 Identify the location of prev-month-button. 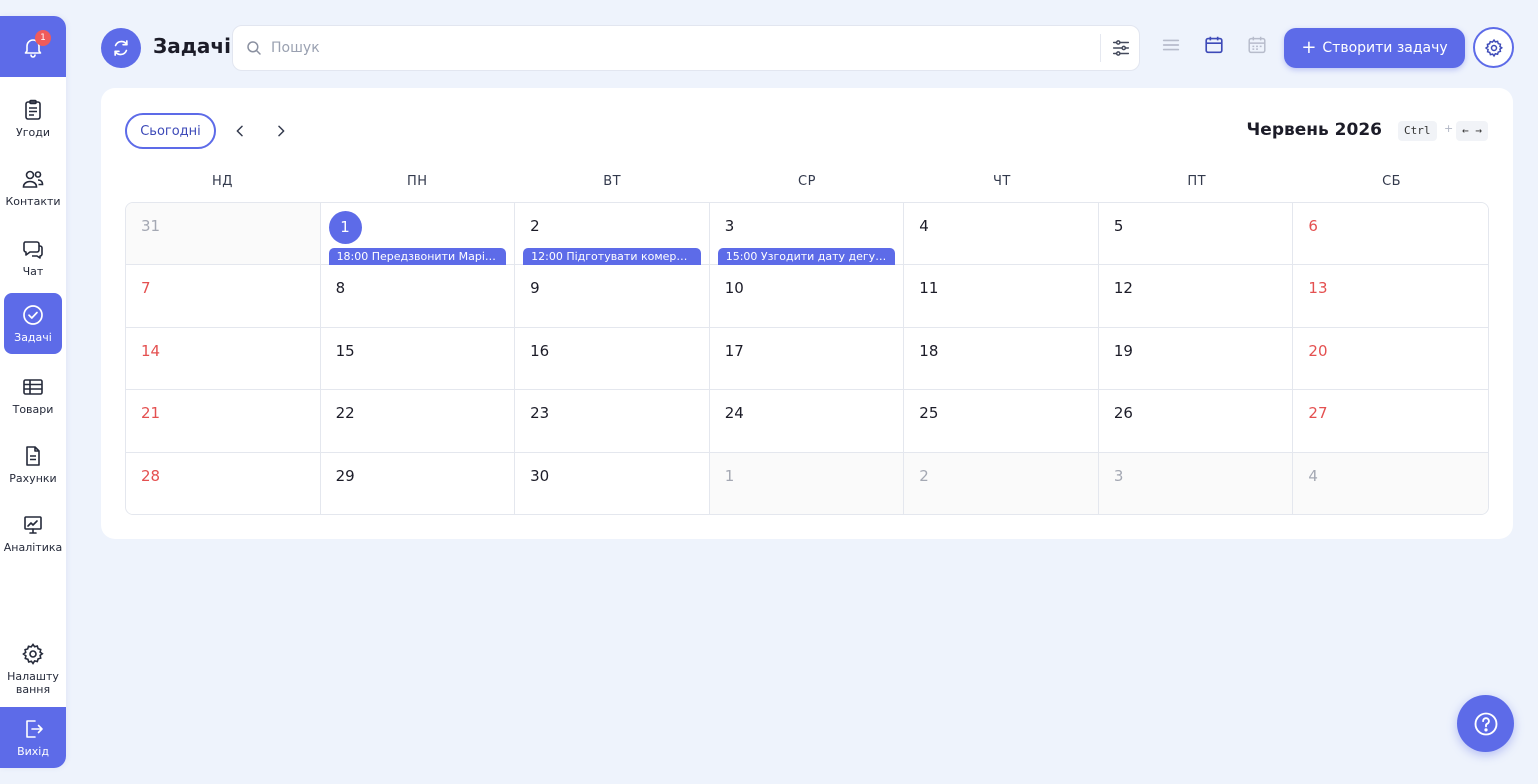
(240, 131).